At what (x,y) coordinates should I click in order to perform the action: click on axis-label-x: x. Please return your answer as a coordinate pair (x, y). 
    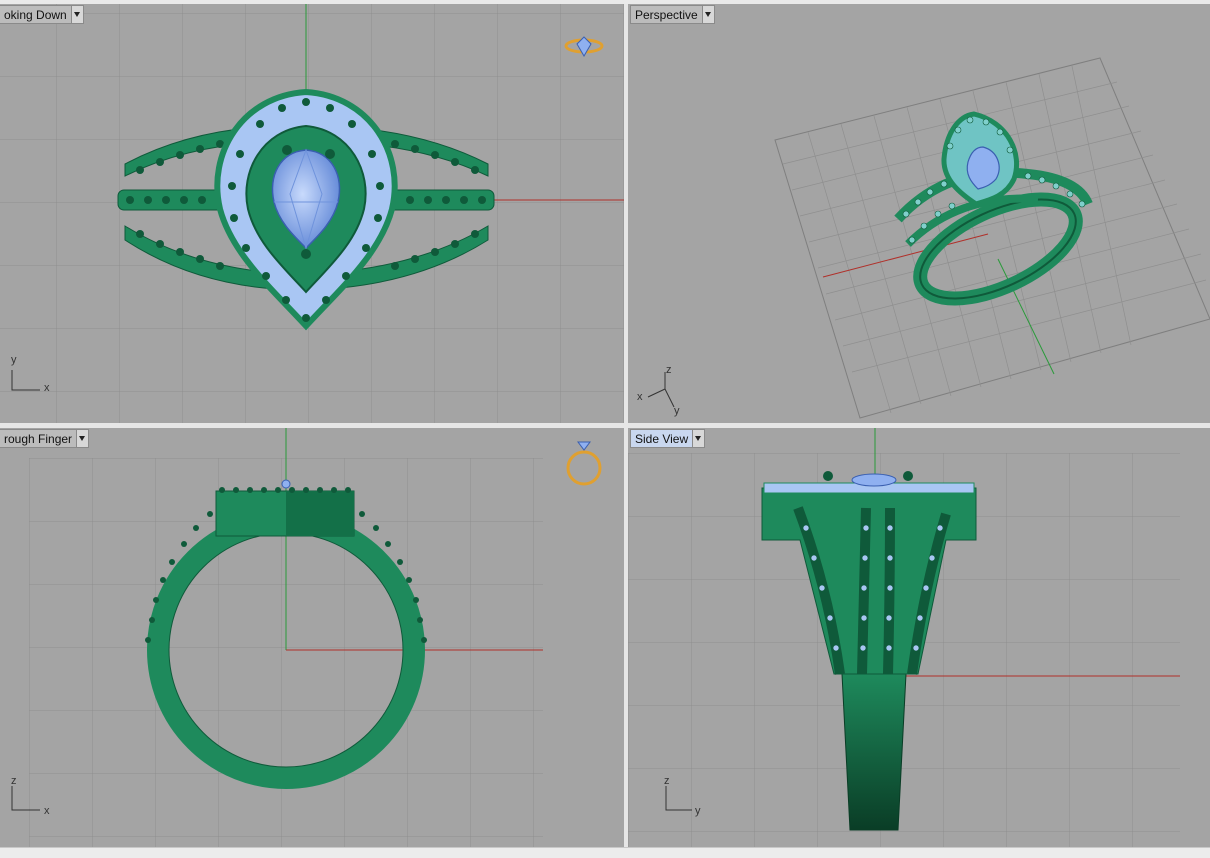
    Looking at the image, I should click on (640, 397).